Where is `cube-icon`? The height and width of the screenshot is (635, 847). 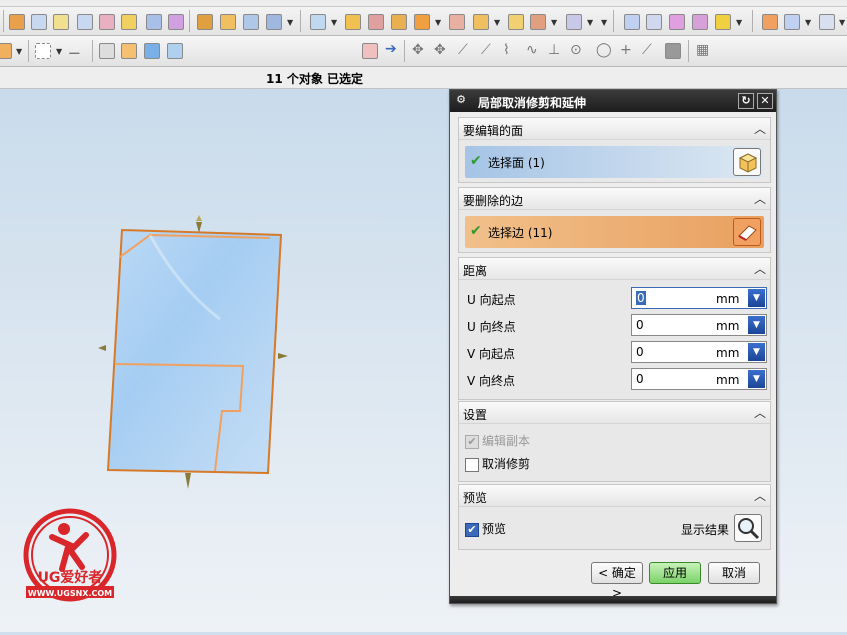
cube-icon is located at coordinates (205, 22).